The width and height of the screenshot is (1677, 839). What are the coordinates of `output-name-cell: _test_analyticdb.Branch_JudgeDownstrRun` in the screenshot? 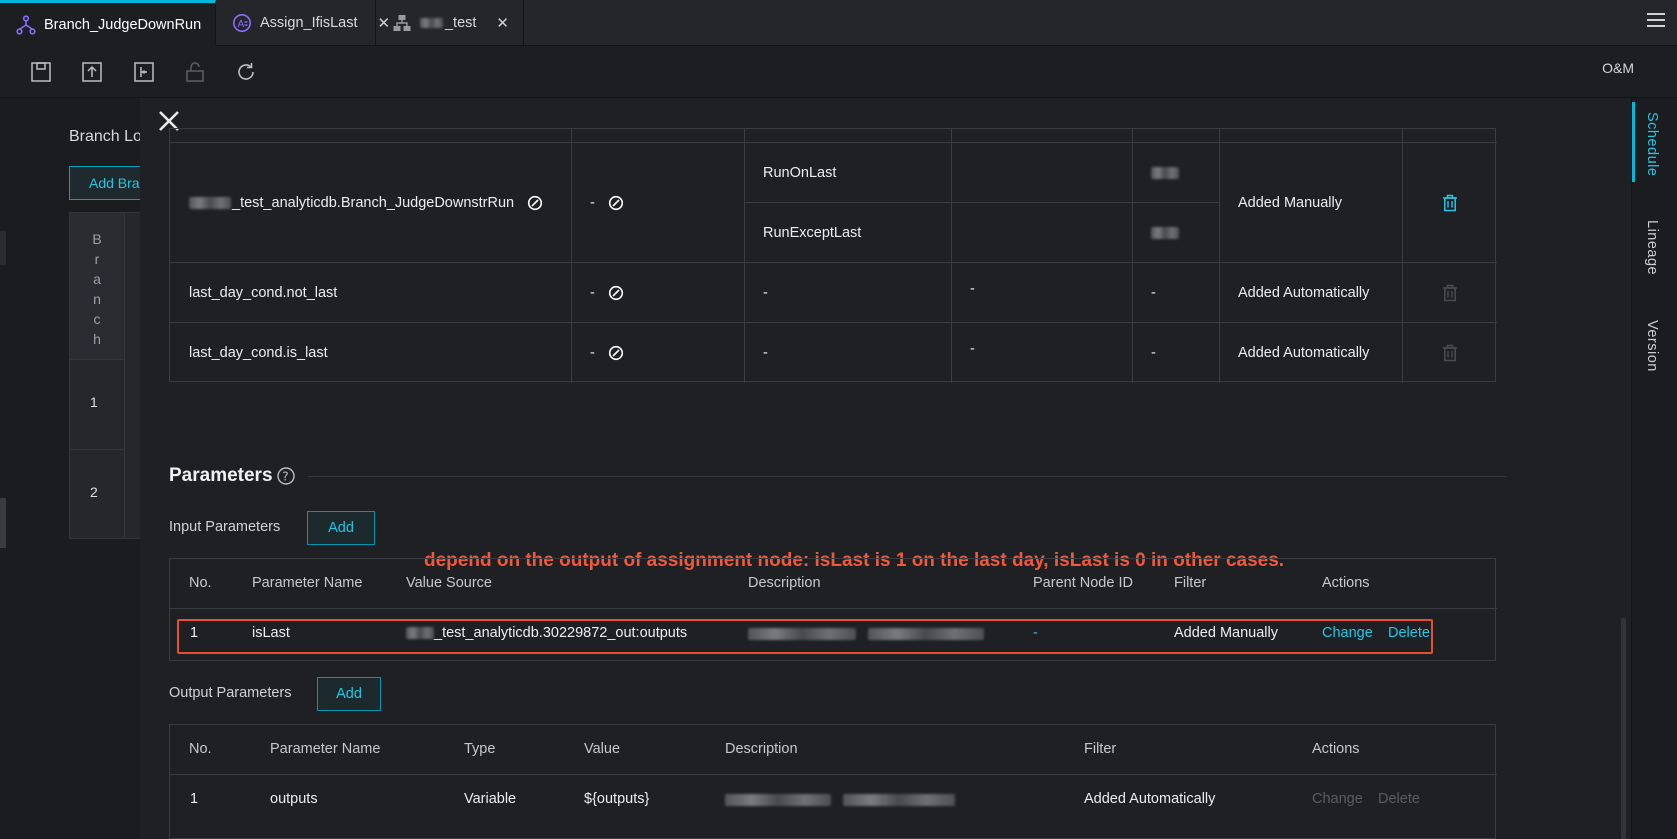 It's located at (370, 202).